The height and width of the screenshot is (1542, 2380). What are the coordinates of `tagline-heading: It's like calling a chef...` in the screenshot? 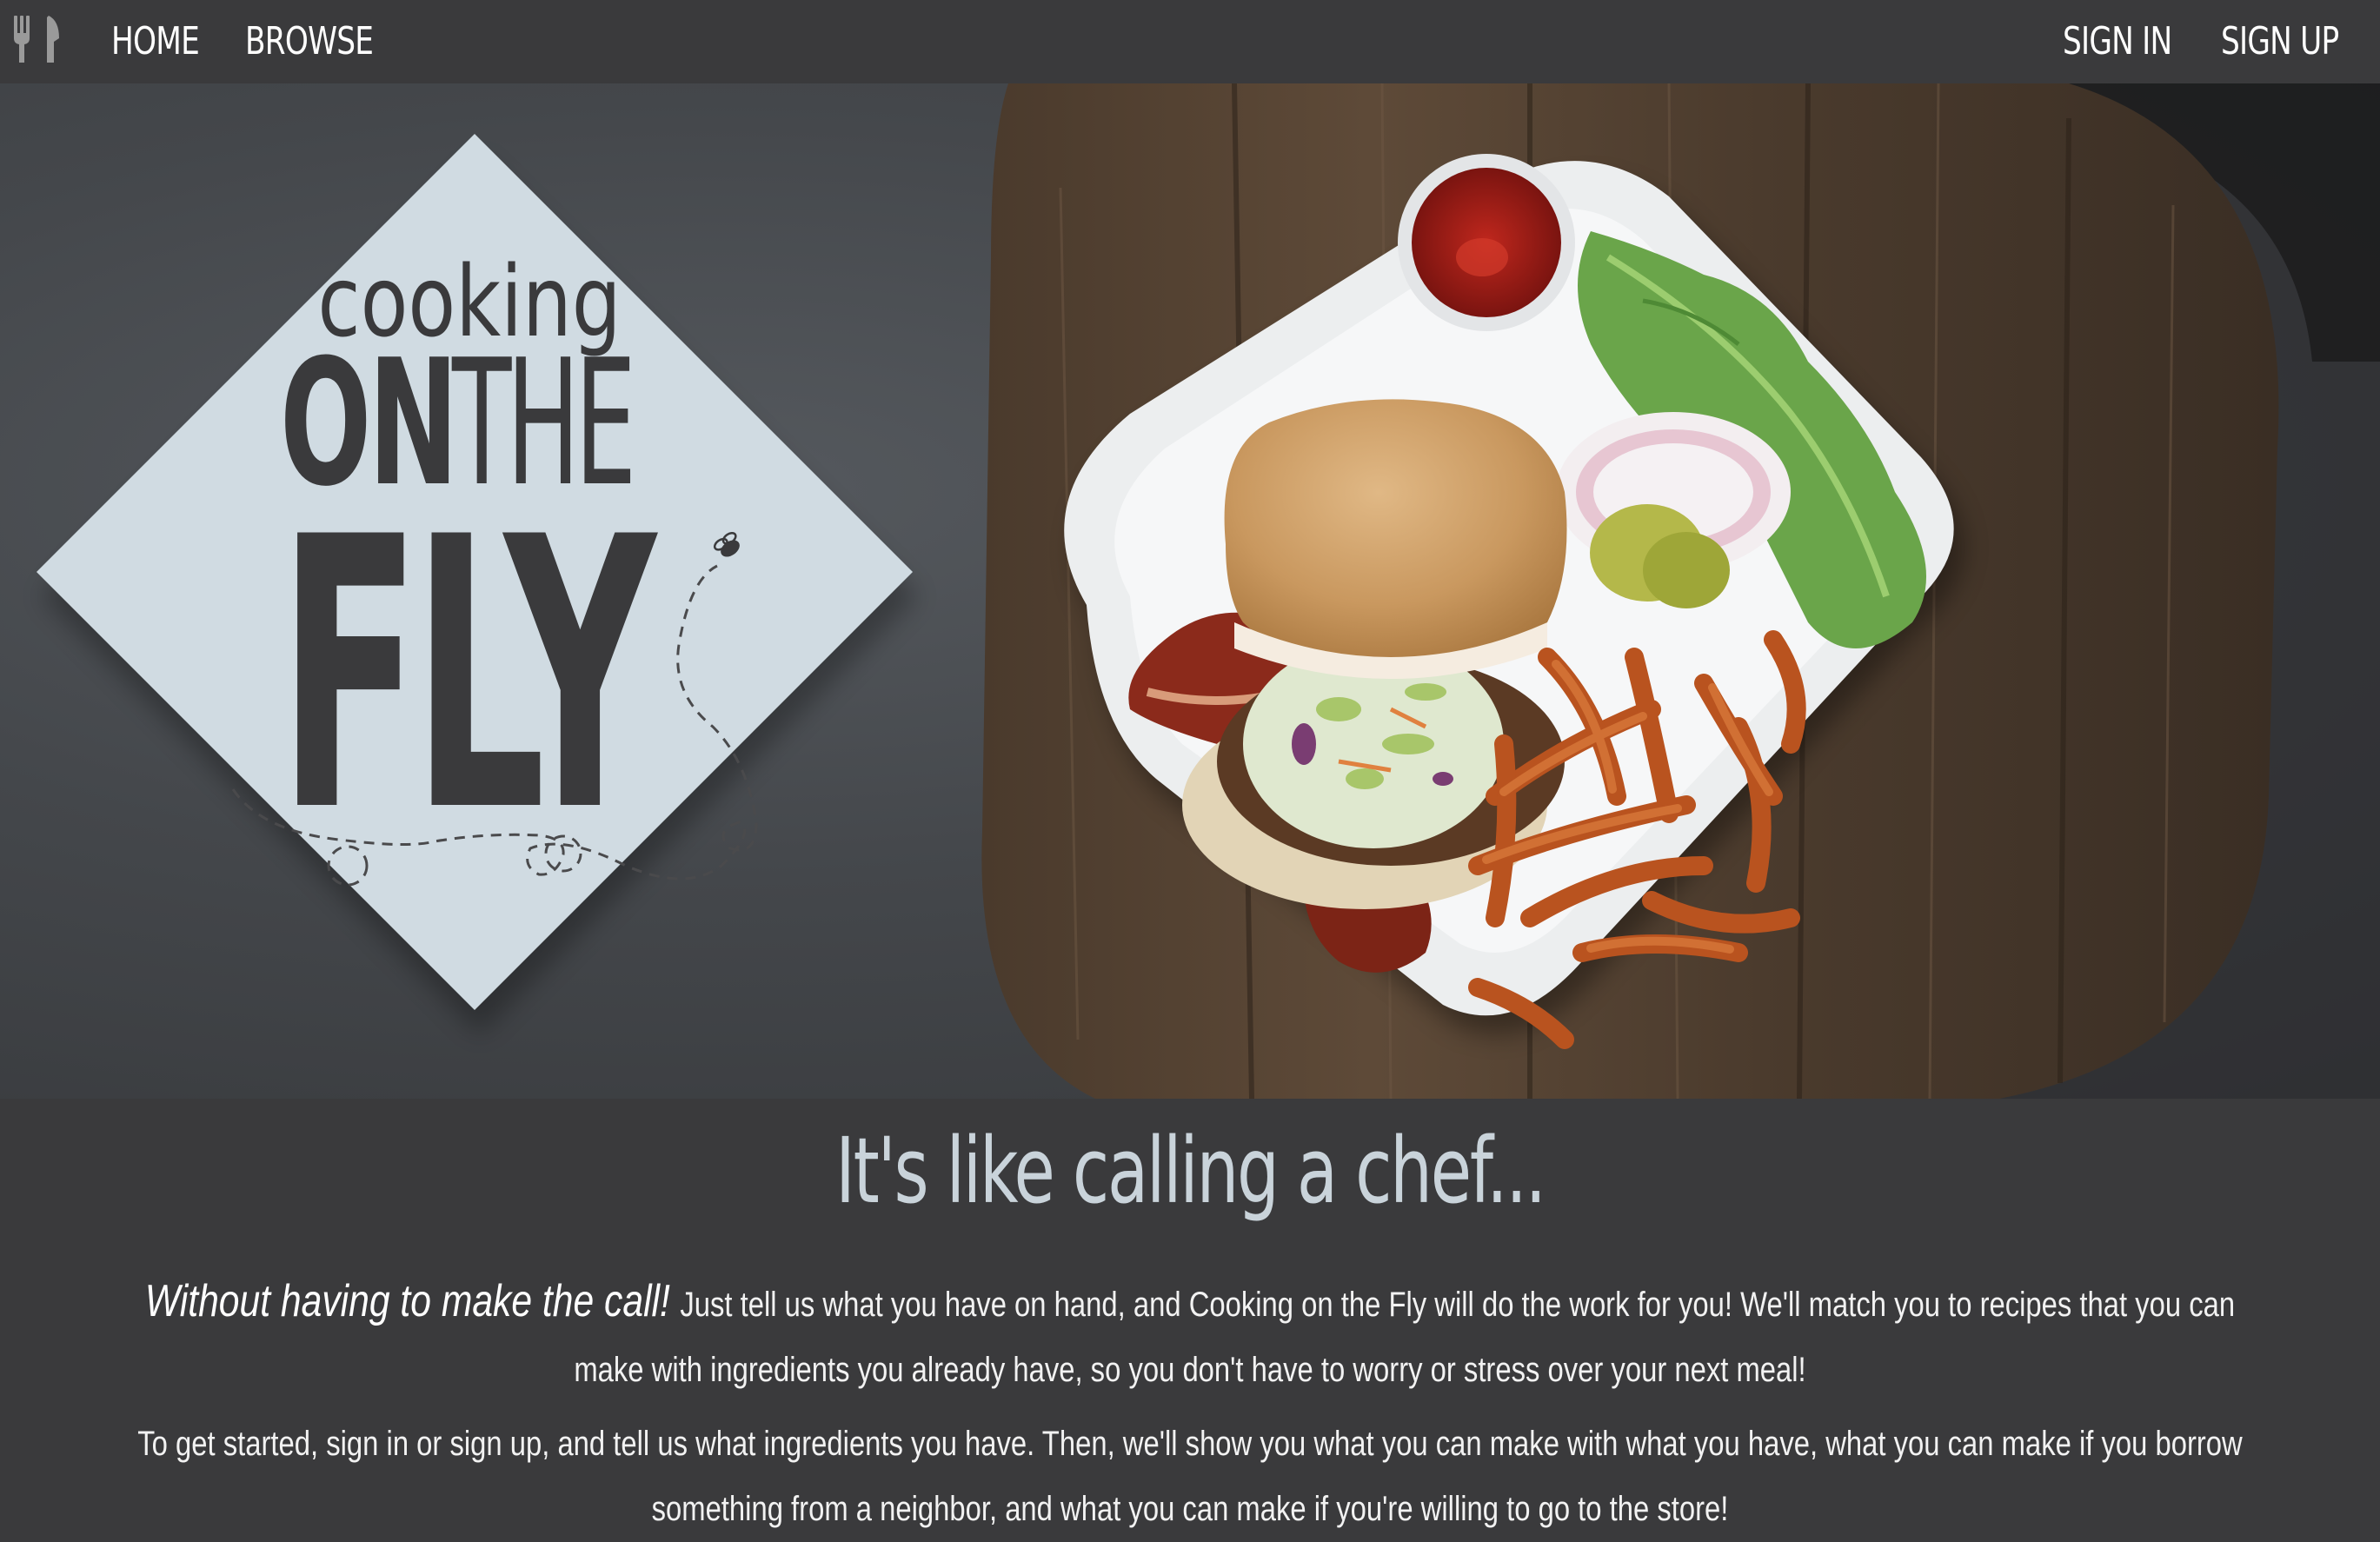 It's located at (1190, 1171).